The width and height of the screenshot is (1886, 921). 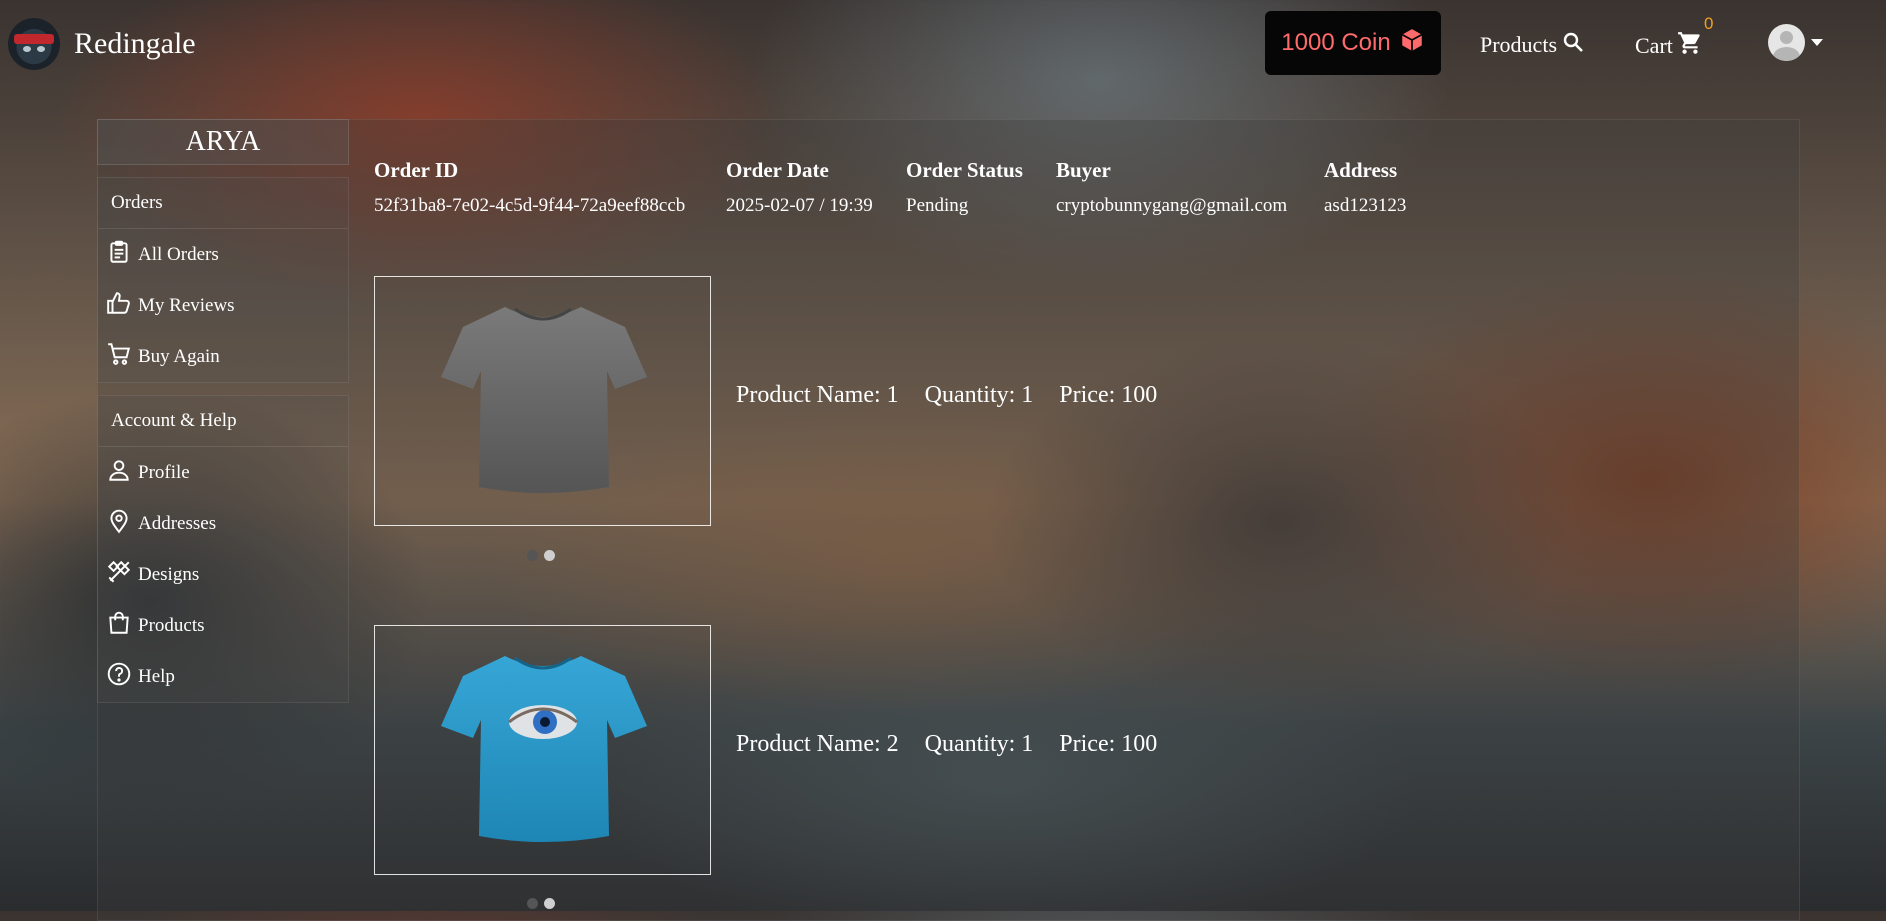 I want to click on product-info-row: Product Name: 1 Quantity: 1 Price: 100, so click(x=946, y=395).